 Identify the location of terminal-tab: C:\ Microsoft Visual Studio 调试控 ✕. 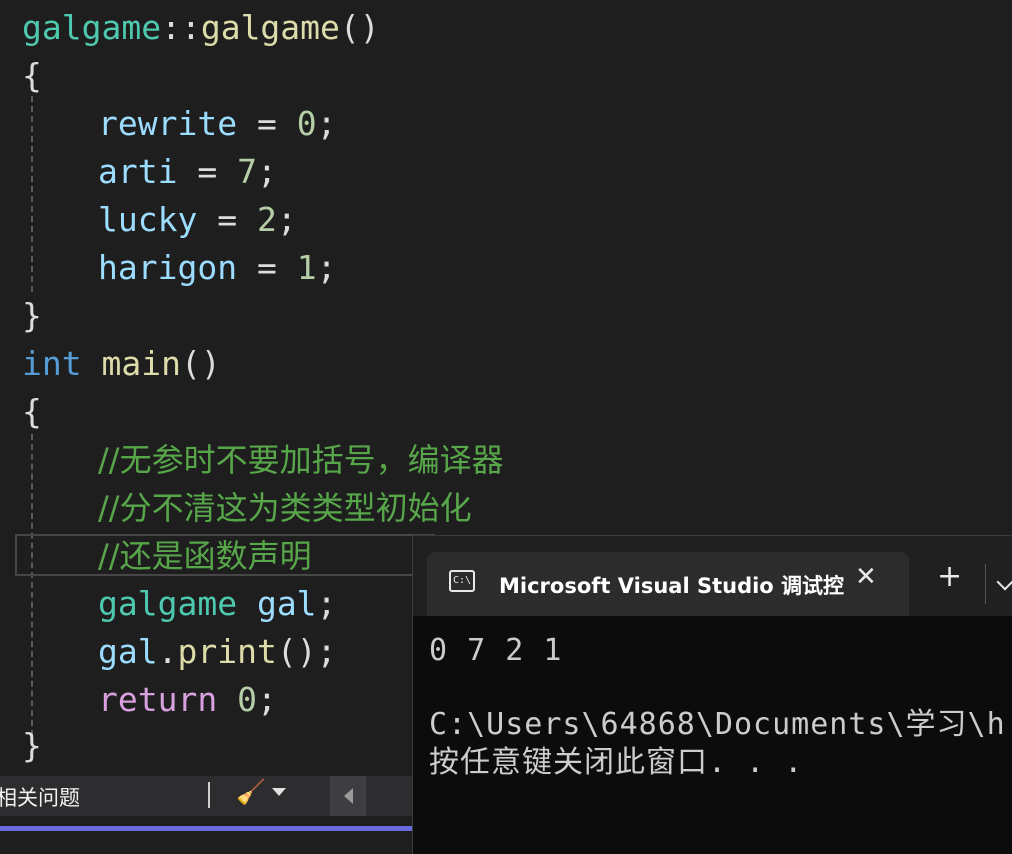
(668, 584).